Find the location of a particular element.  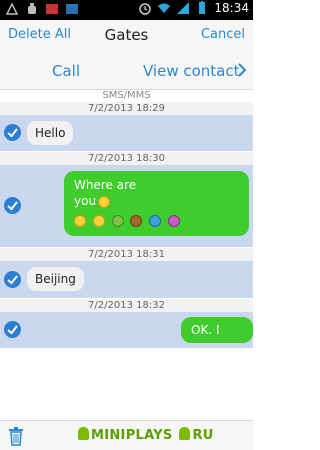

flowers-emoji-icon is located at coordinates (174, 220).